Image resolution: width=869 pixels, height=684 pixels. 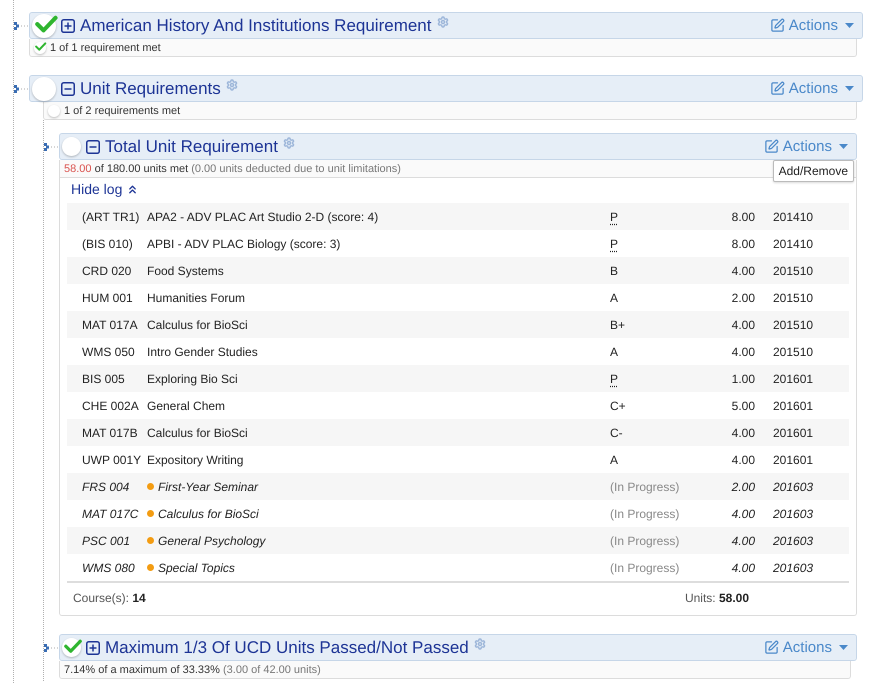 I want to click on courses-total: Course(s): 14, so click(x=109, y=598).